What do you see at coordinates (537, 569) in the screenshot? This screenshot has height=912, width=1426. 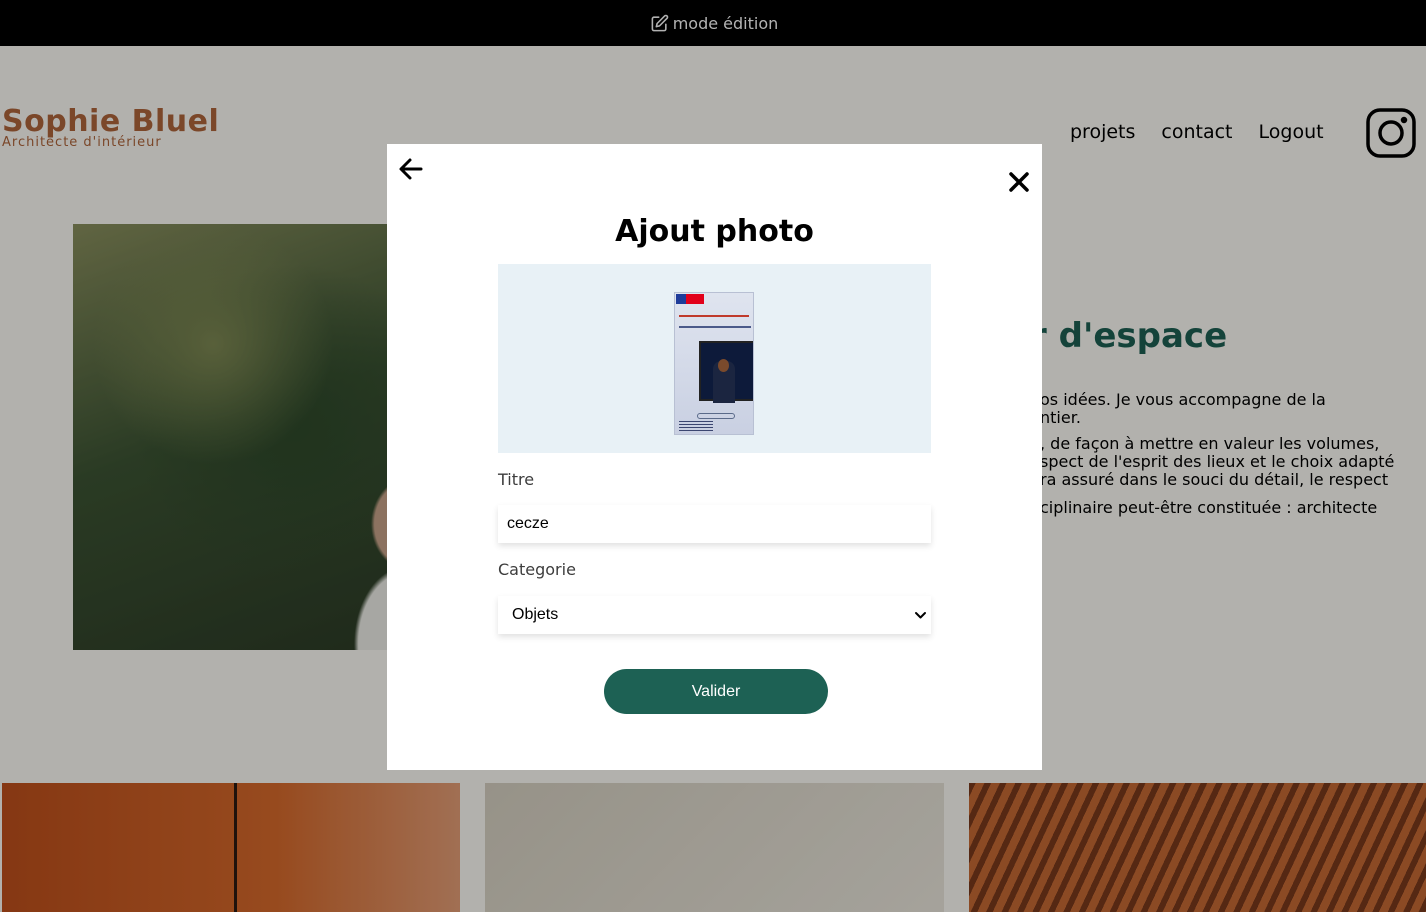 I see `category-label: Categorie` at bounding box center [537, 569].